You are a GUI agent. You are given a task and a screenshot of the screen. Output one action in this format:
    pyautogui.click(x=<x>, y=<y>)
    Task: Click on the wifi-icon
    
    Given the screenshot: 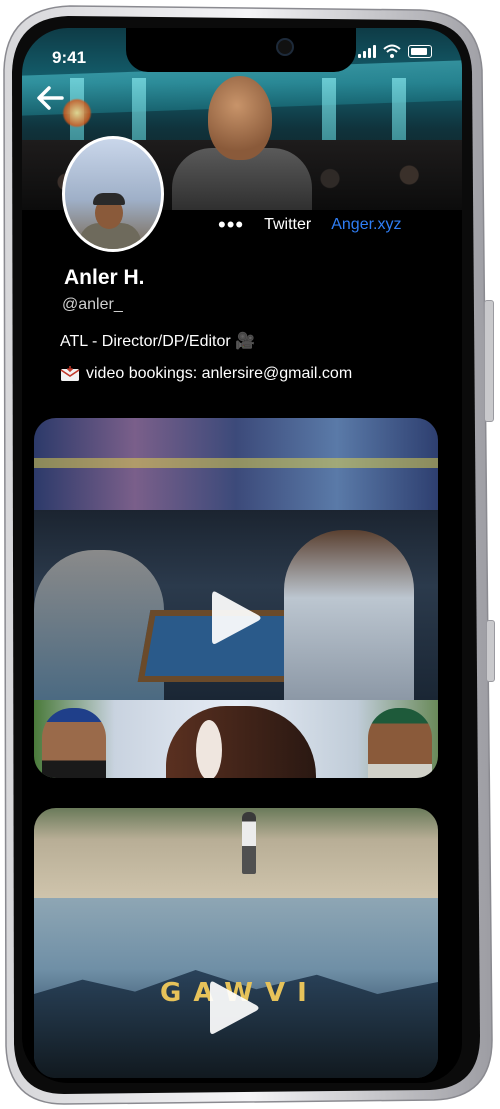 What is the action you would take?
    pyautogui.click(x=392, y=51)
    